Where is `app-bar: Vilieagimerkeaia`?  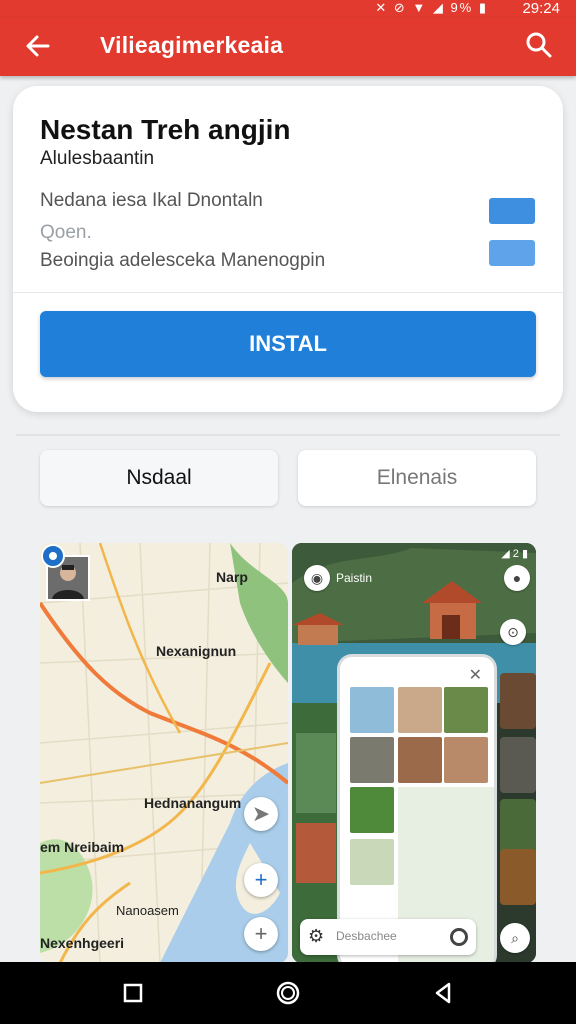 app-bar: Vilieagimerkeaia is located at coordinates (288, 47).